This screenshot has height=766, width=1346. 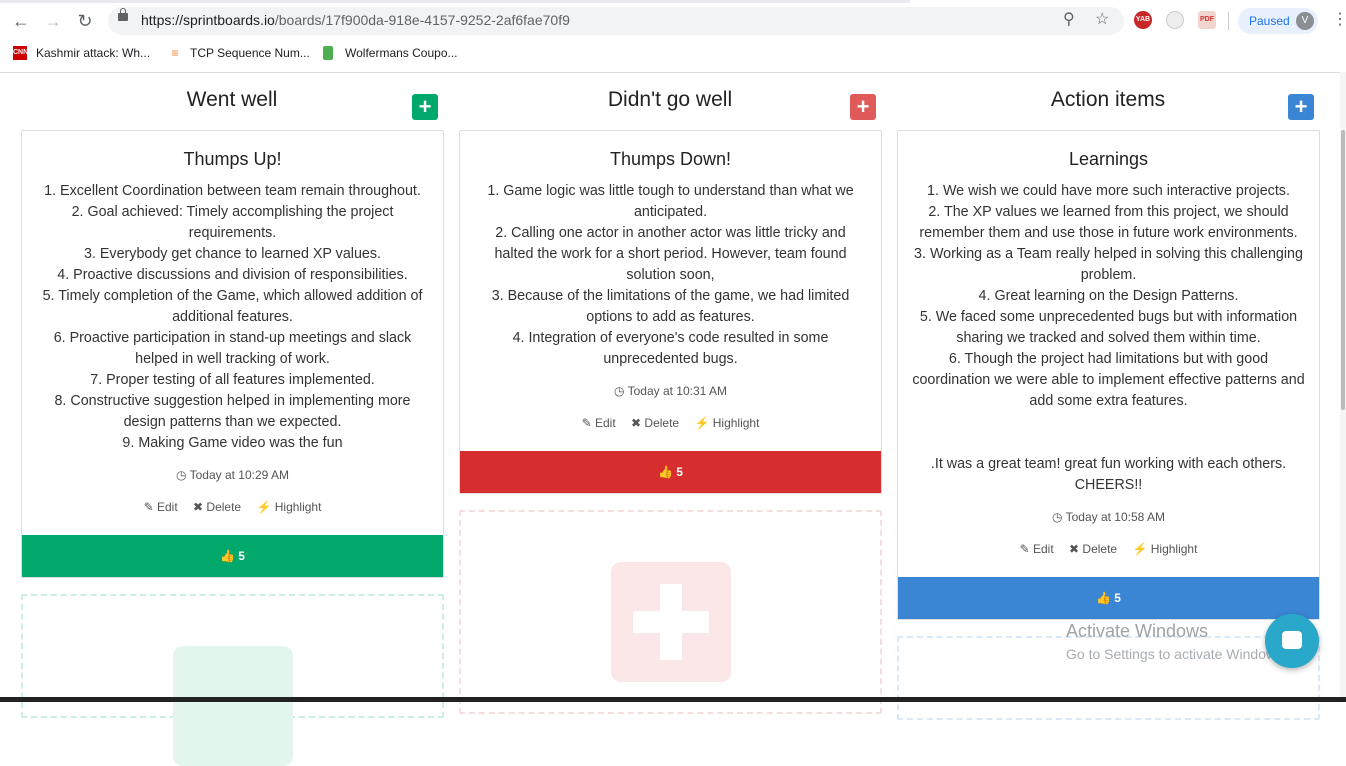 I want to click on toolbar-divider, so click(x=1228, y=21).